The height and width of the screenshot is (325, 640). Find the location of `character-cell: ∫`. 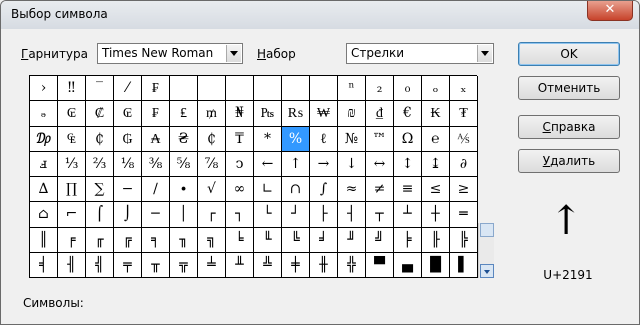

character-cell: ∫ is located at coordinates (324, 190).